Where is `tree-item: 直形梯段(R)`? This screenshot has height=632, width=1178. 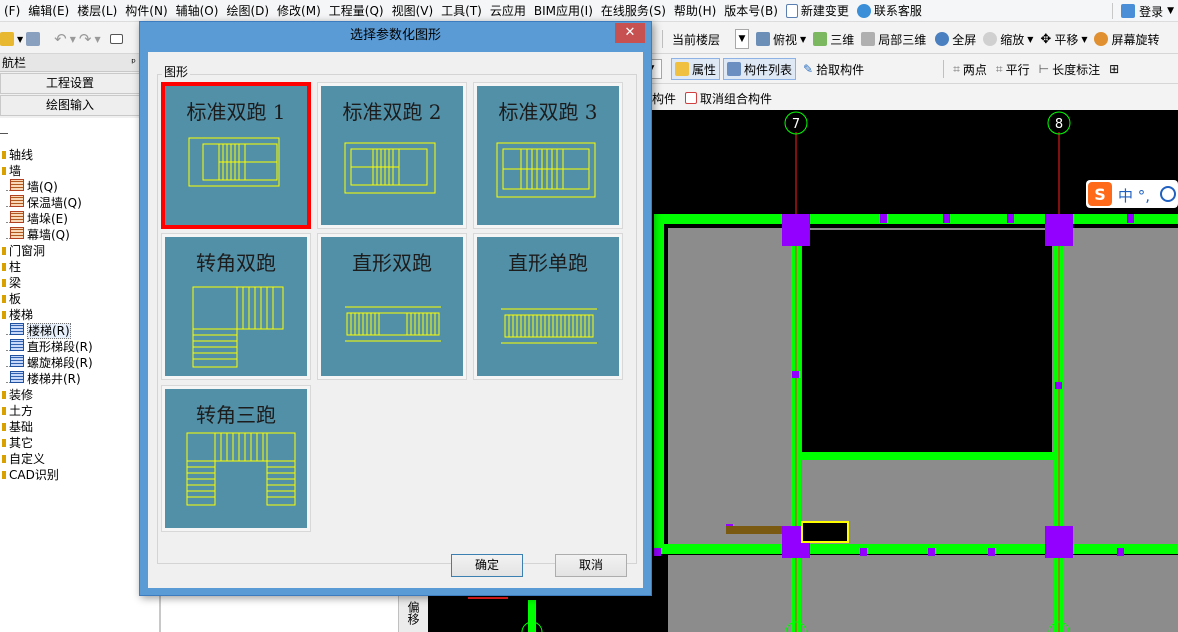
tree-item: 直形梯段(R) is located at coordinates (49, 346).